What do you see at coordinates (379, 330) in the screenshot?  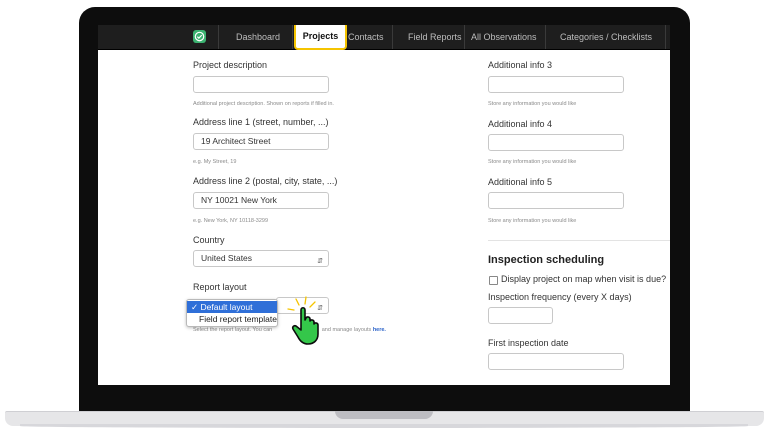 I see `manage-layouts-link: here.` at bounding box center [379, 330].